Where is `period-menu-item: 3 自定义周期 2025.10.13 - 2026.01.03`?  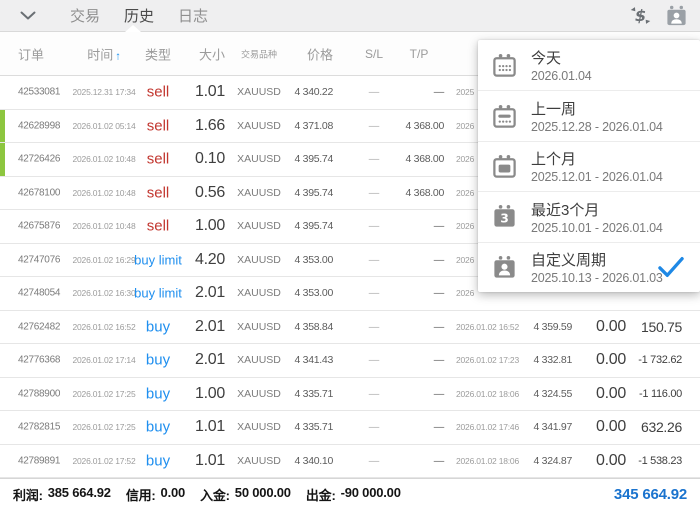 period-menu-item: 3 自定义周期 2025.10.13 - 2026.01.03 is located at coordinates (589, 266).